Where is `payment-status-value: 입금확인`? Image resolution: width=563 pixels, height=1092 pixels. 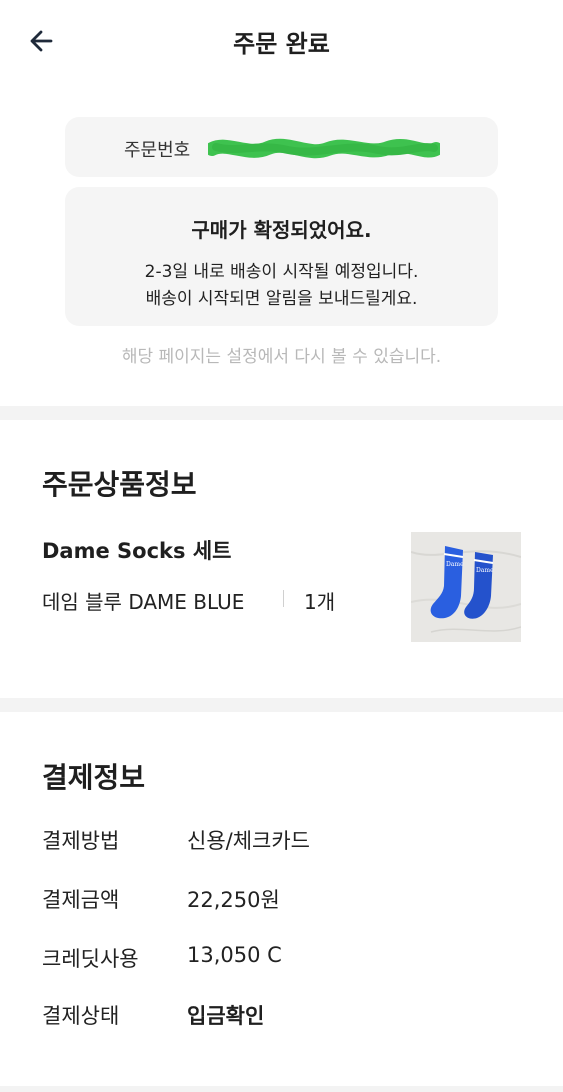
payment-status-value: 입금확인 is located at coordinates (226, 1016).